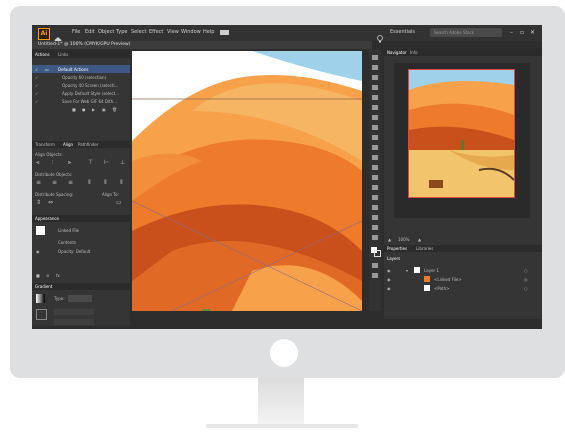  I want to click on vertical-spacing-icon: ⇕, so click(38, 202).